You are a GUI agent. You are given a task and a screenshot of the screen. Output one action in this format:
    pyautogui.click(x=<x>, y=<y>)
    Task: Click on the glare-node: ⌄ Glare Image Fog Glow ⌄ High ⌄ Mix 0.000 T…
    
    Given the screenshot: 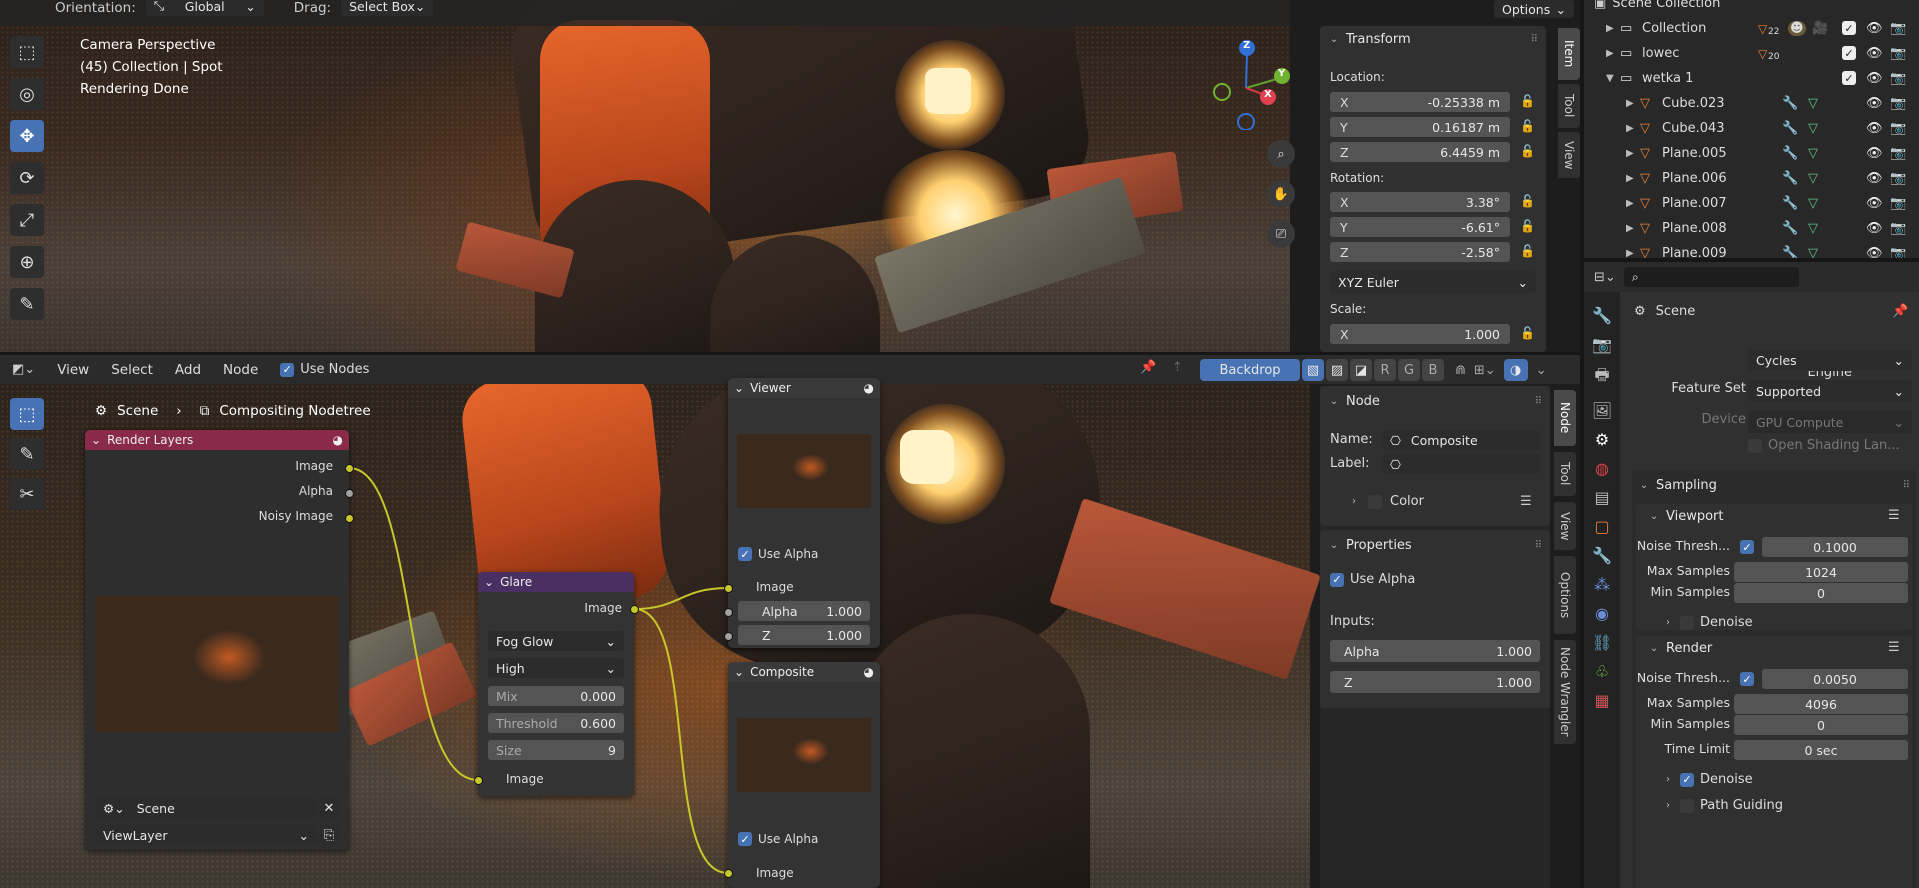 What is the action you would take?
    pyautogui.click(x=556, y=684)
    